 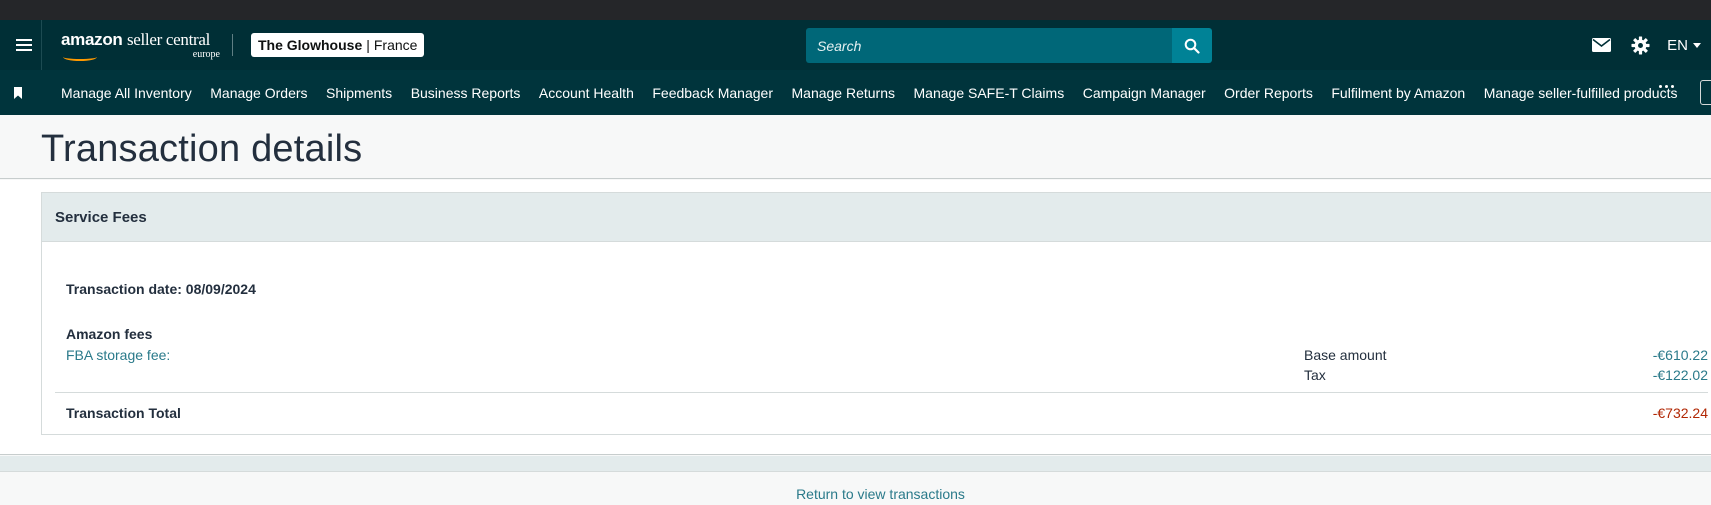 What do you see at coordinates (24, 45) in the screenshot?
I see `menu-icon` at bounding box center [24, 45].